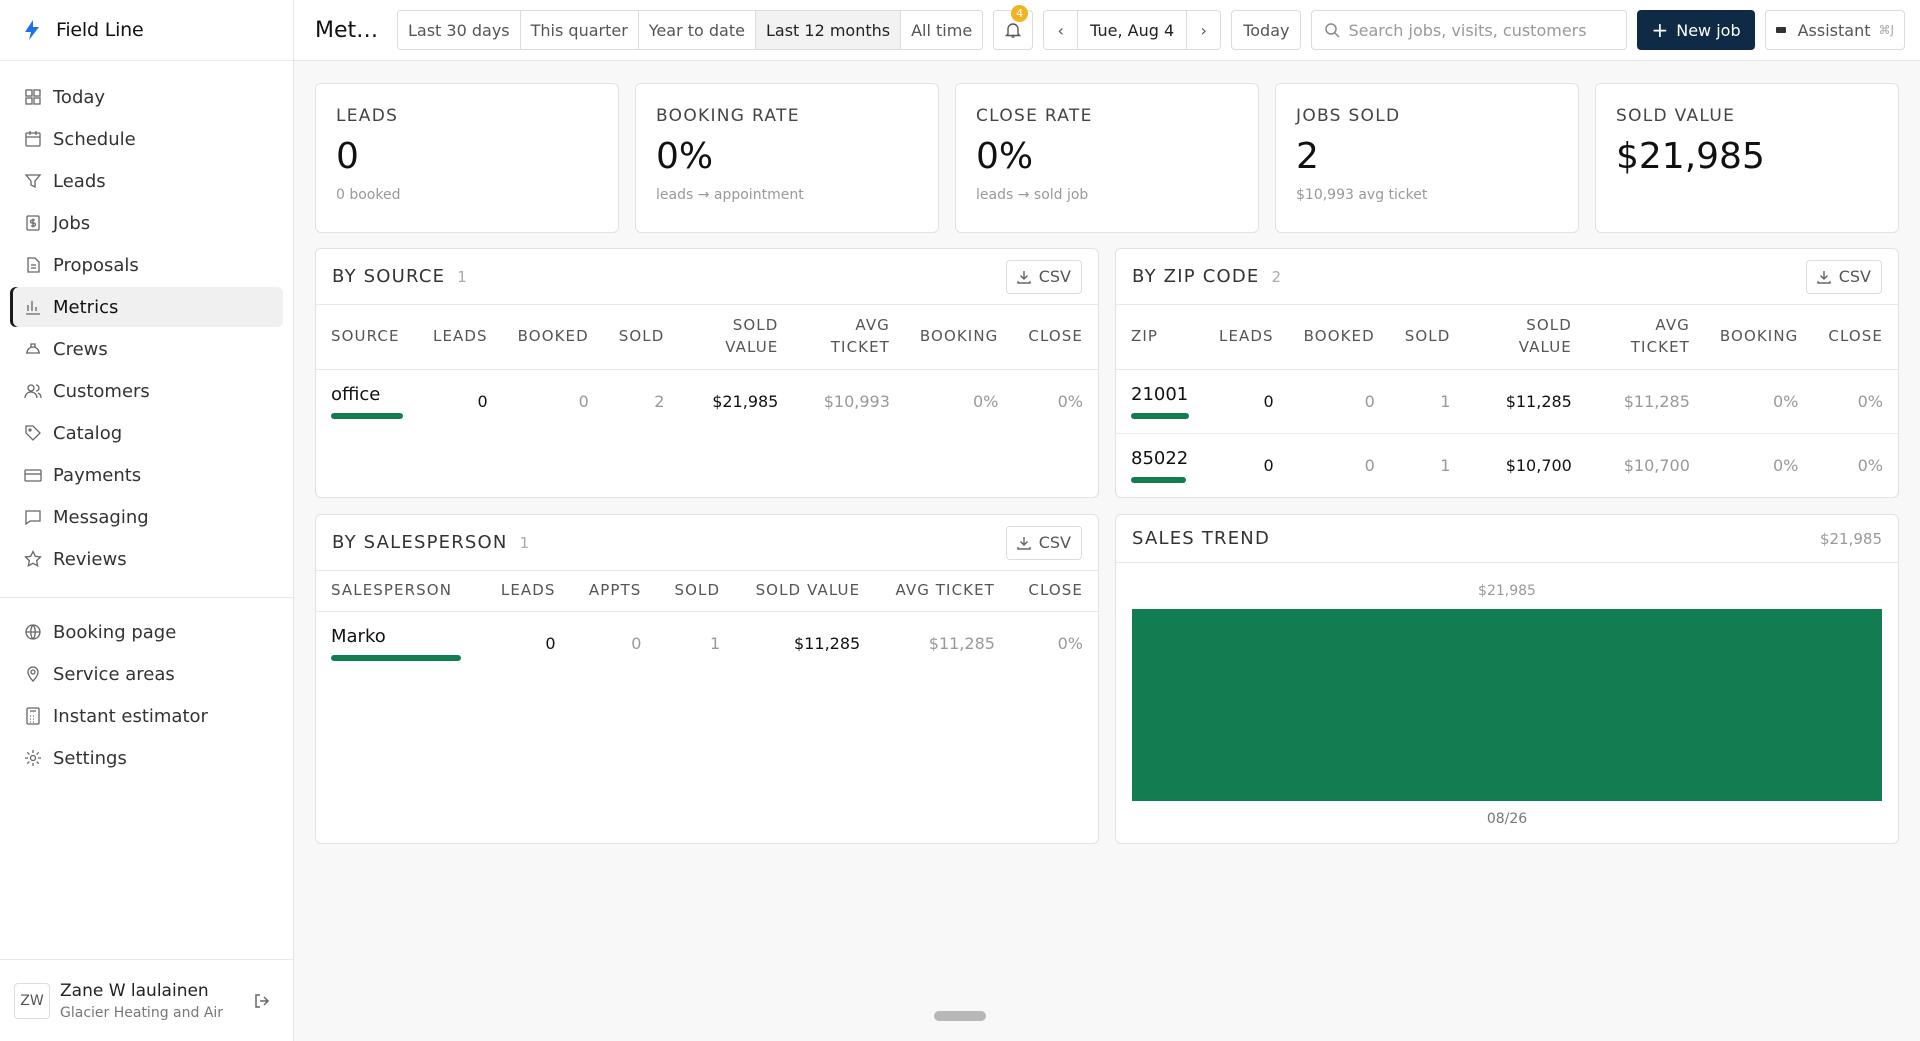 Image resolution: width=1920 pixels, height=1041 pixels. Describe the element at coordinates (462, 276) in the screenshot. I see `panel-count: 1` at that location.